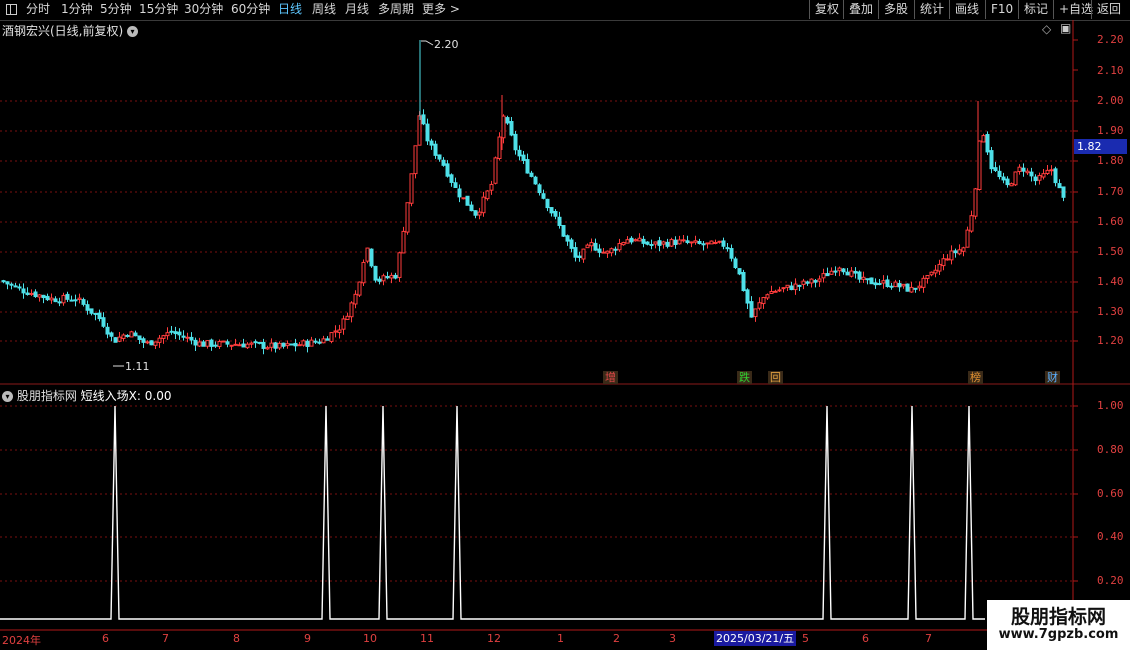  I want to click on high-marker, so click(427, 43).